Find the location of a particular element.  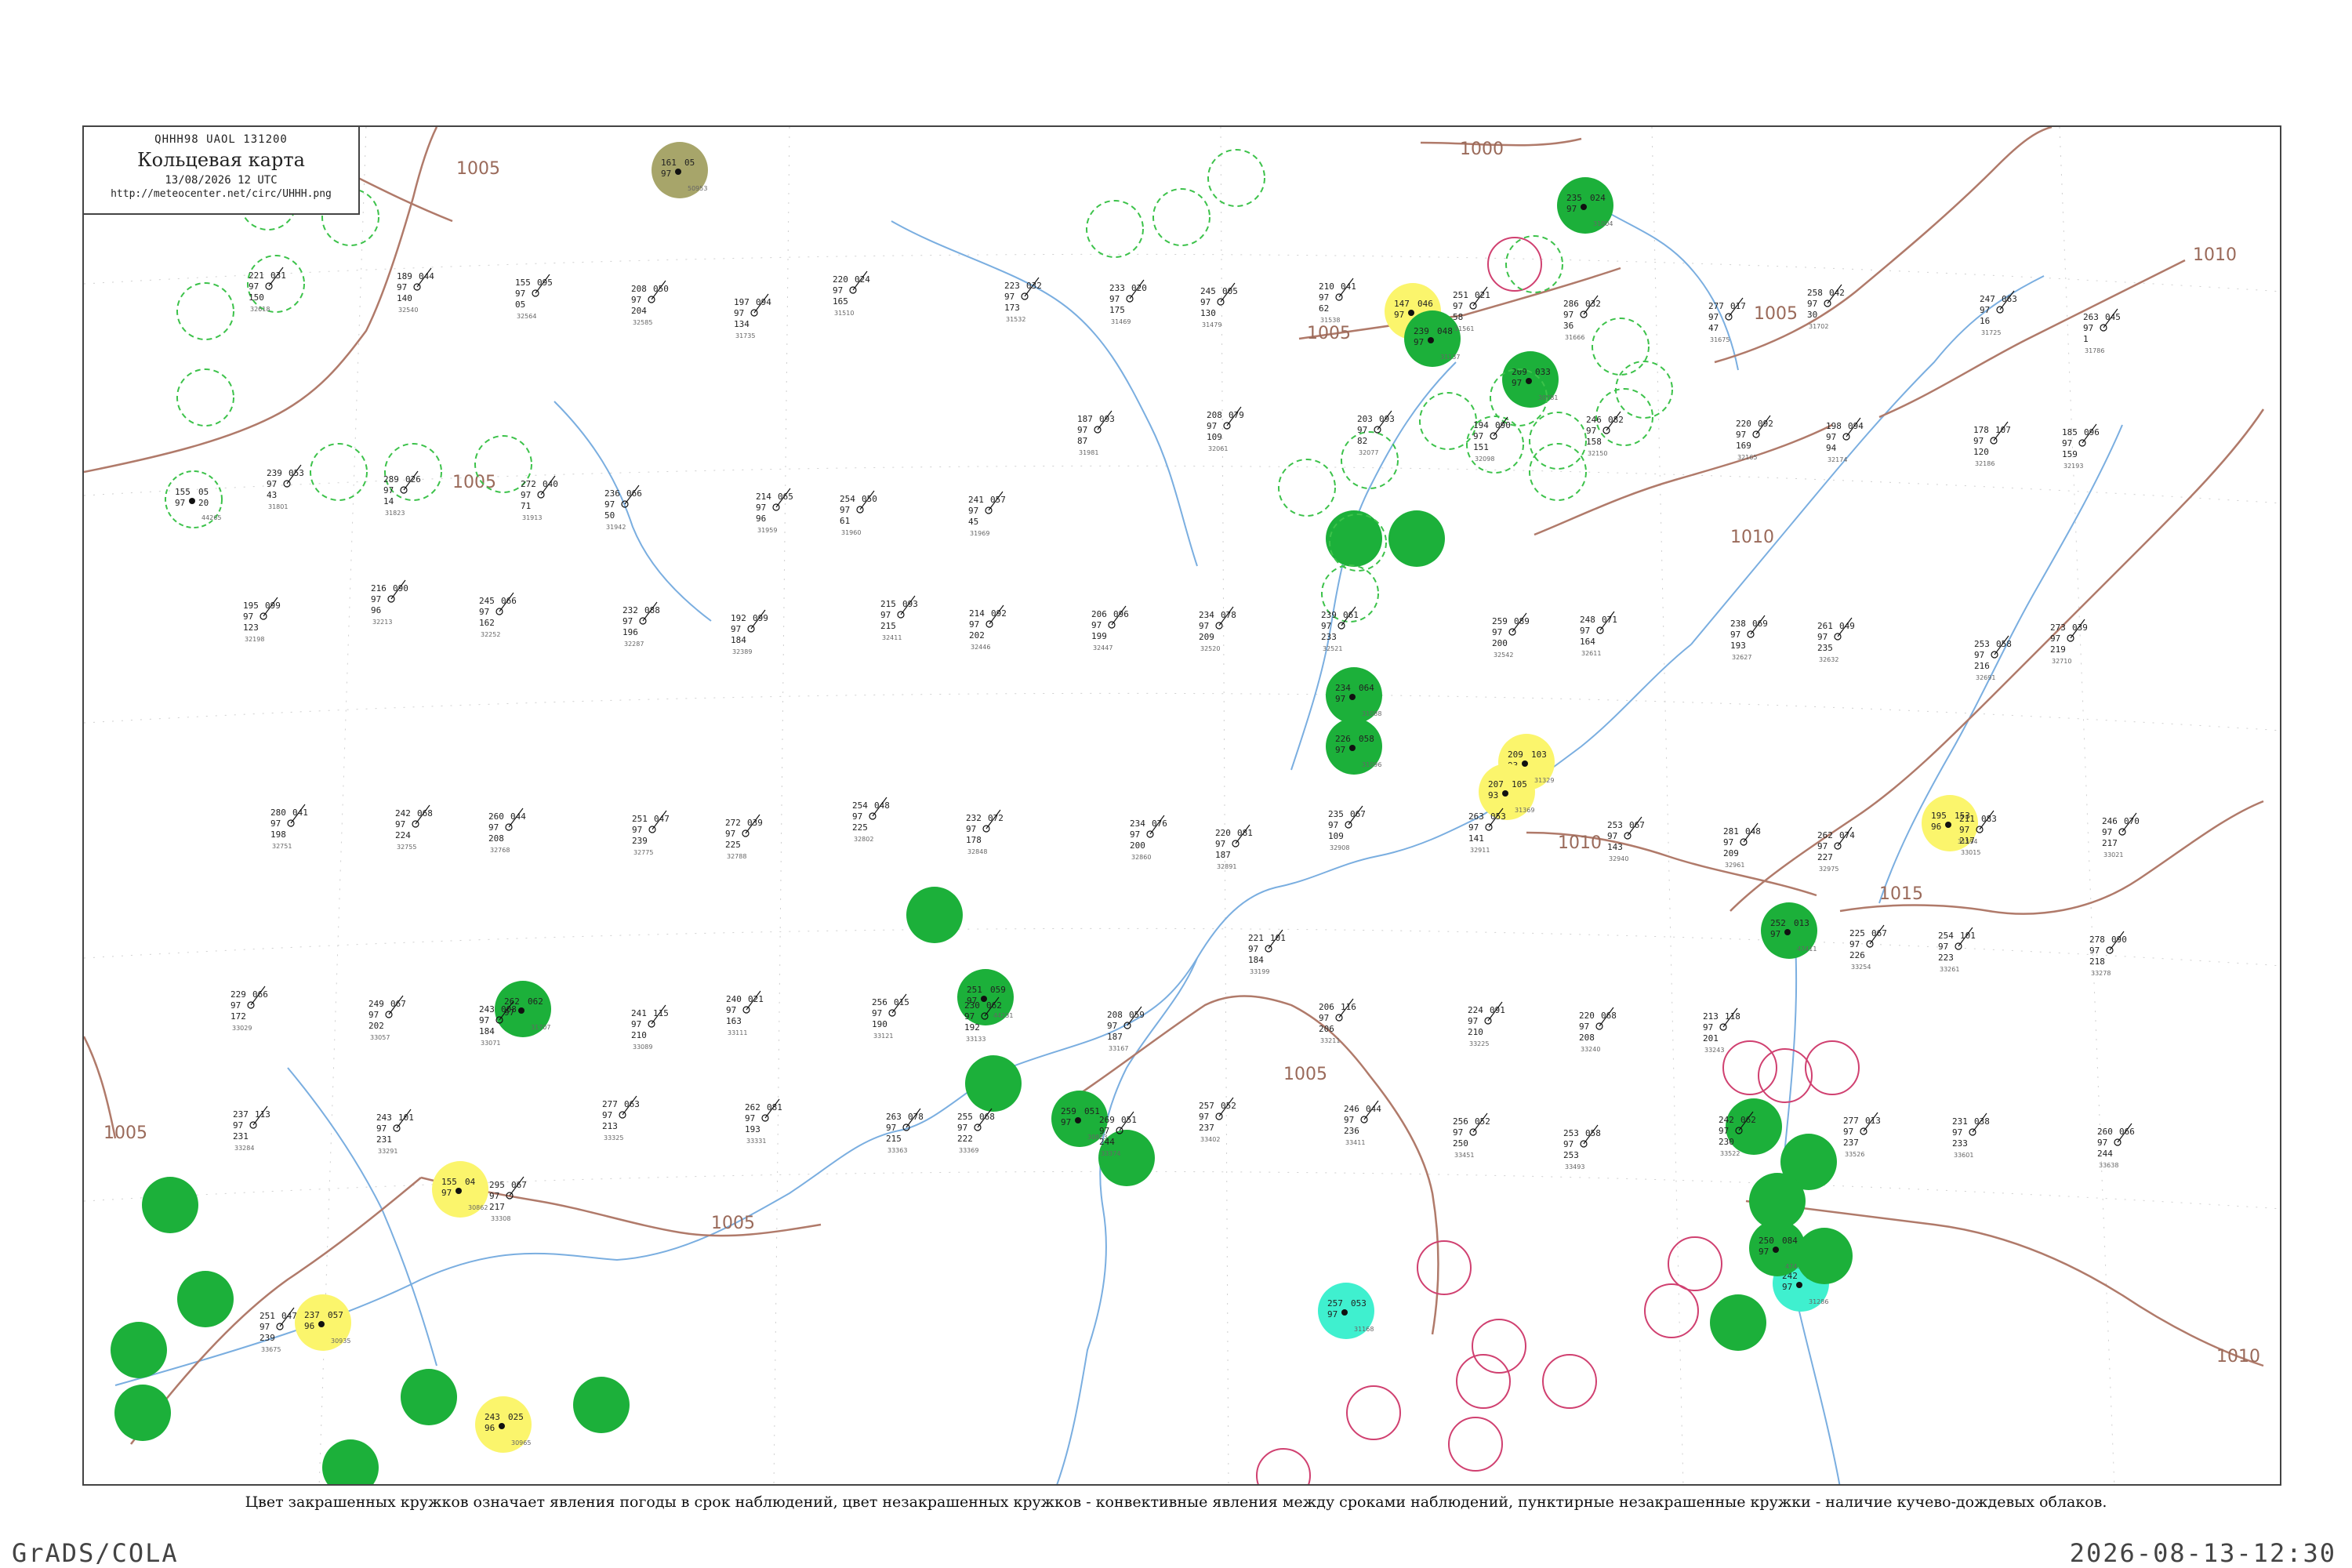

station-readout-33199: 22197184 101 33199 is located at coordinates (1267, 952).